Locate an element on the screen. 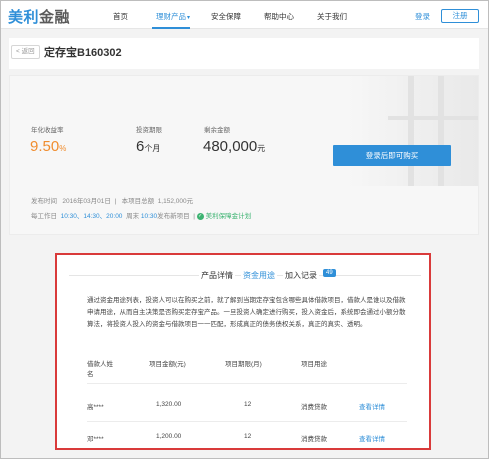  logo: 美利金融 is located at coordinates (39, 16).